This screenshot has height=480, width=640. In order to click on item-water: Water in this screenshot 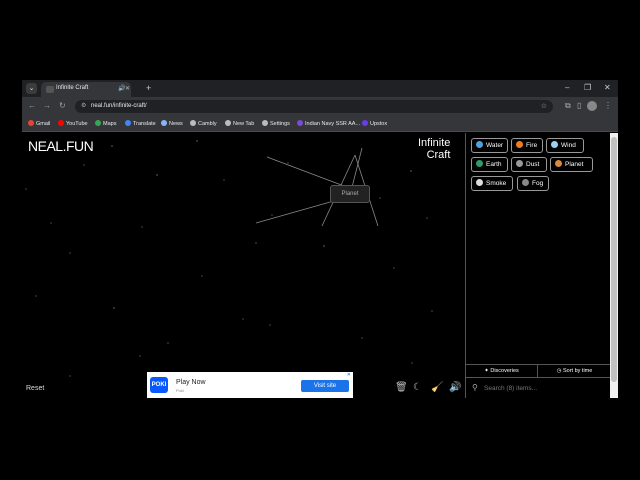, I will do `click(489, 145)`.